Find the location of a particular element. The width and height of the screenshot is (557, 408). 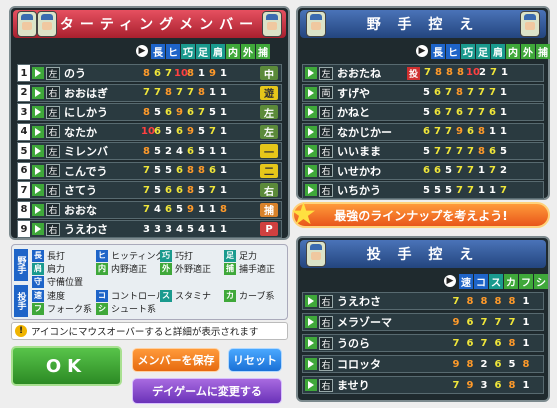

bench-player-row: 両すげや 5 6 7 8 7 7 7 1 is located at coordinates (423, 92).